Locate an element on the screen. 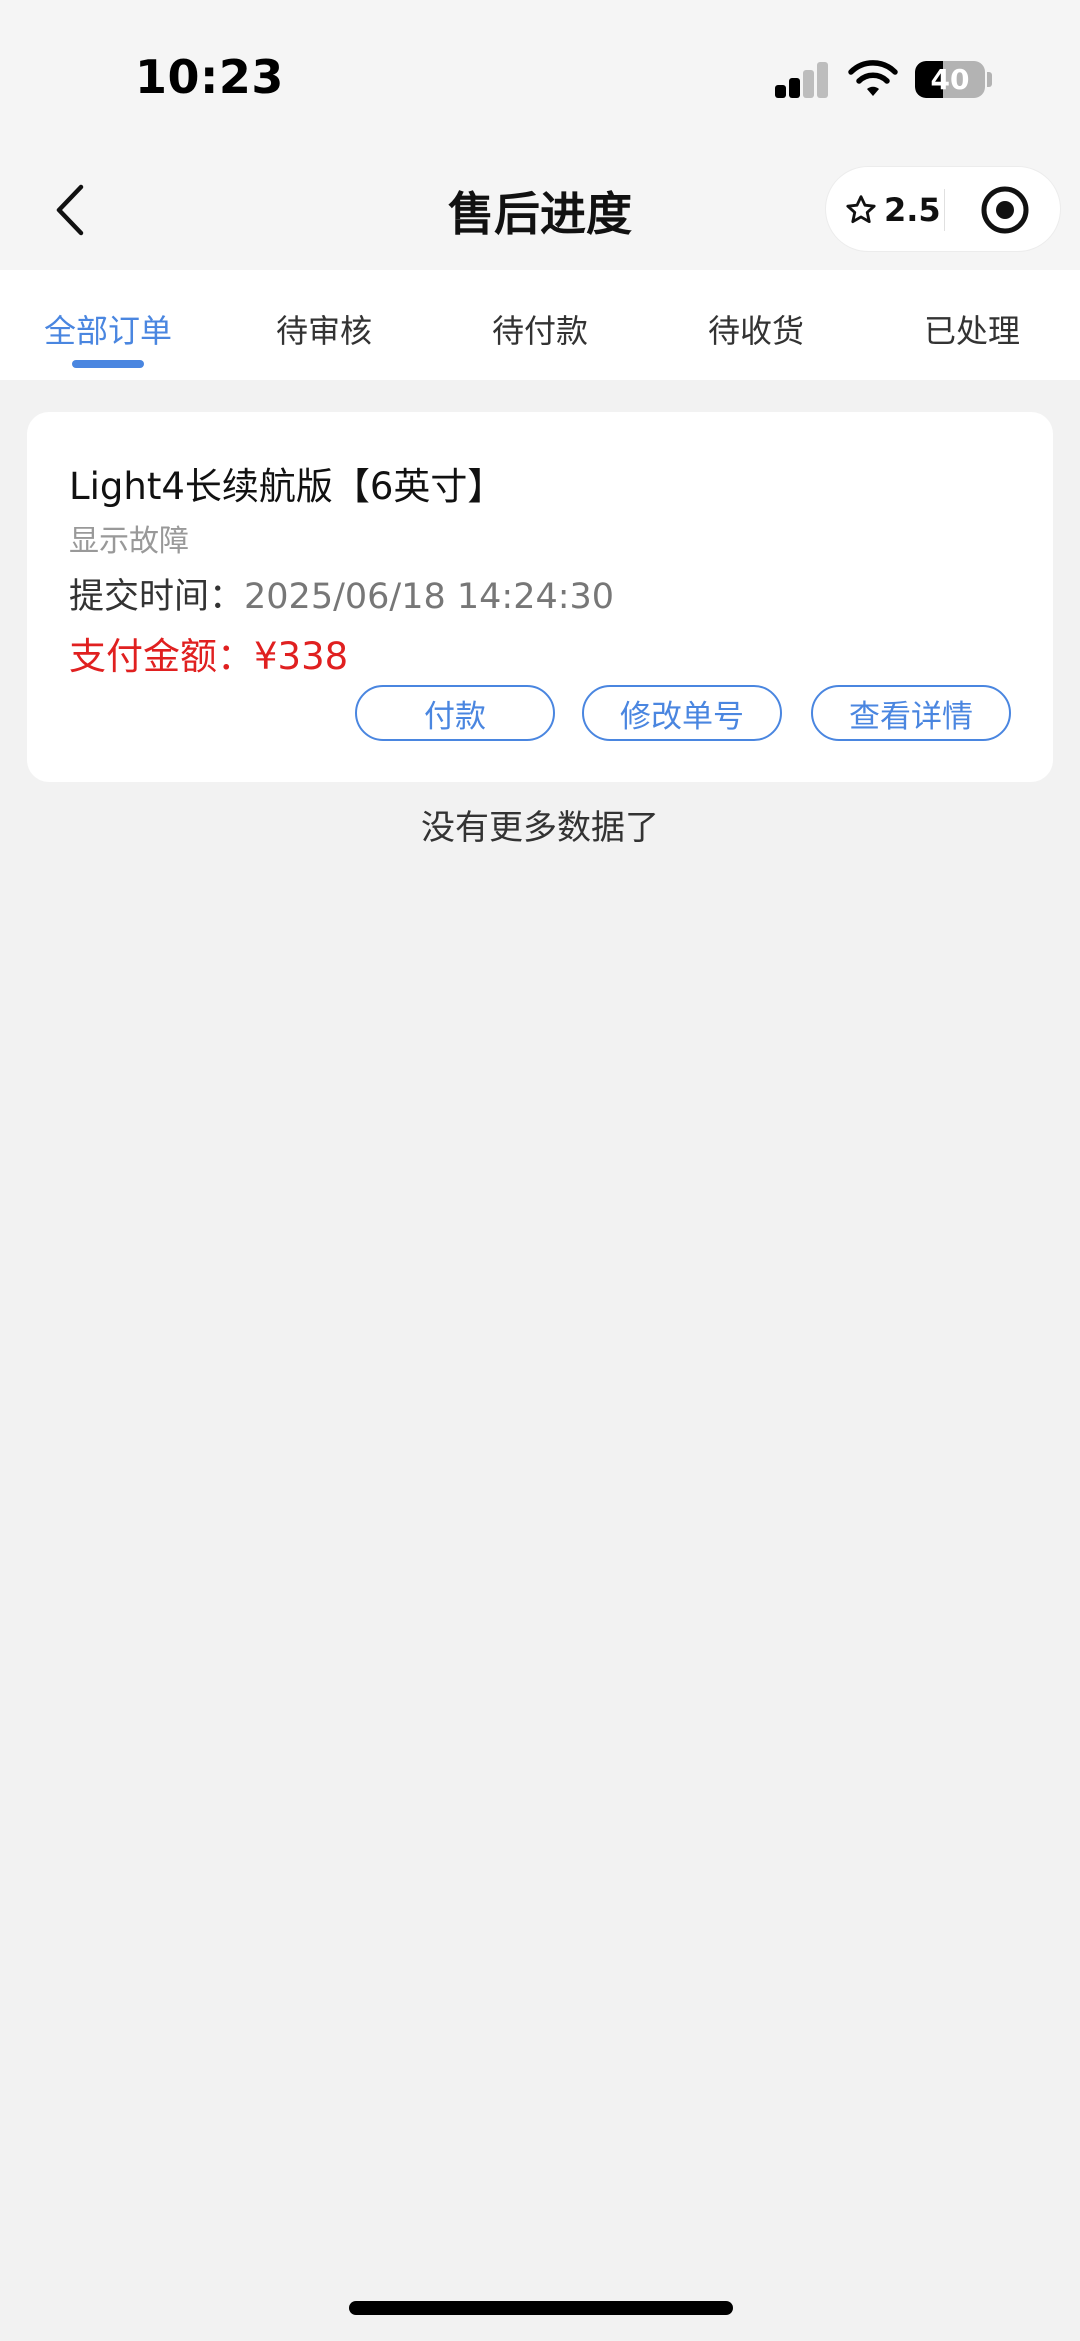 This screenshot has height=2341, width=1080. modify-tracking-button: 修改单号 is located at coordinates (682, 713).